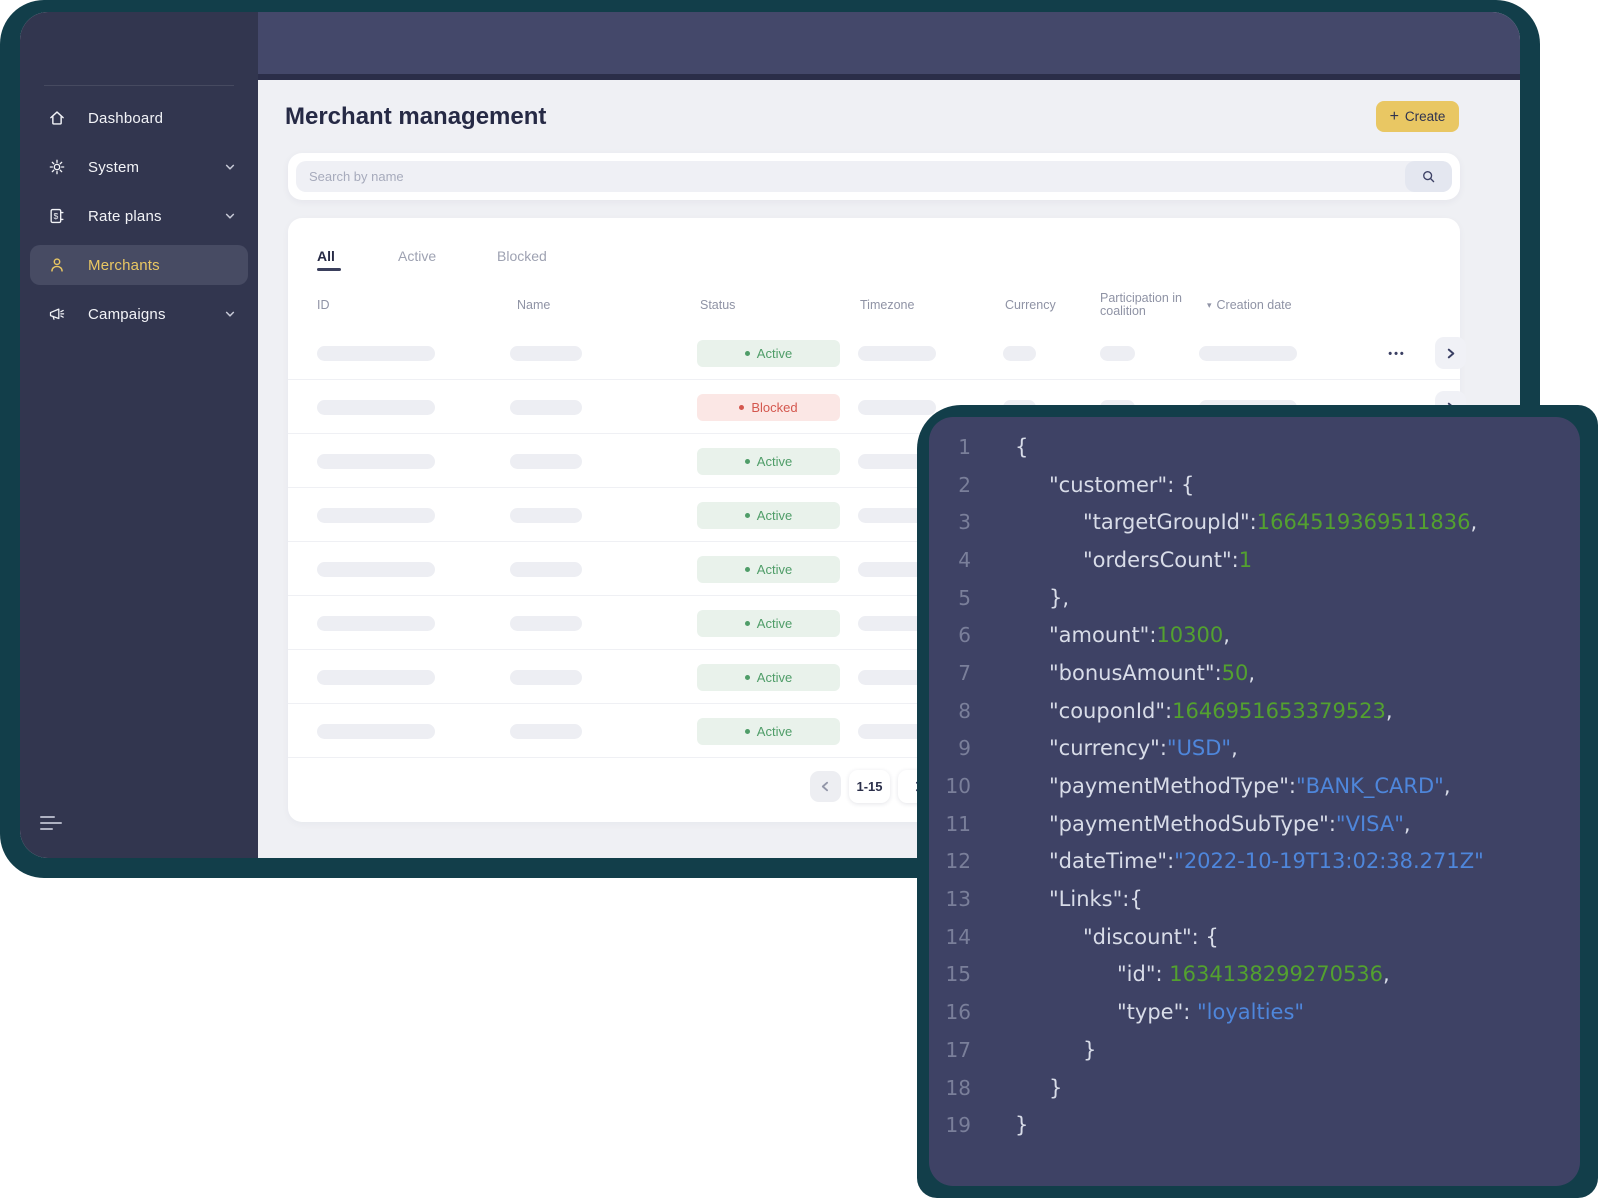 Image resolution: width=1598 pixels, height=1198 pixels. What do you see at coordinates (1059, 597) in the screenshot?
I see `code-line-content: },` at bounding box center [1059, 597].